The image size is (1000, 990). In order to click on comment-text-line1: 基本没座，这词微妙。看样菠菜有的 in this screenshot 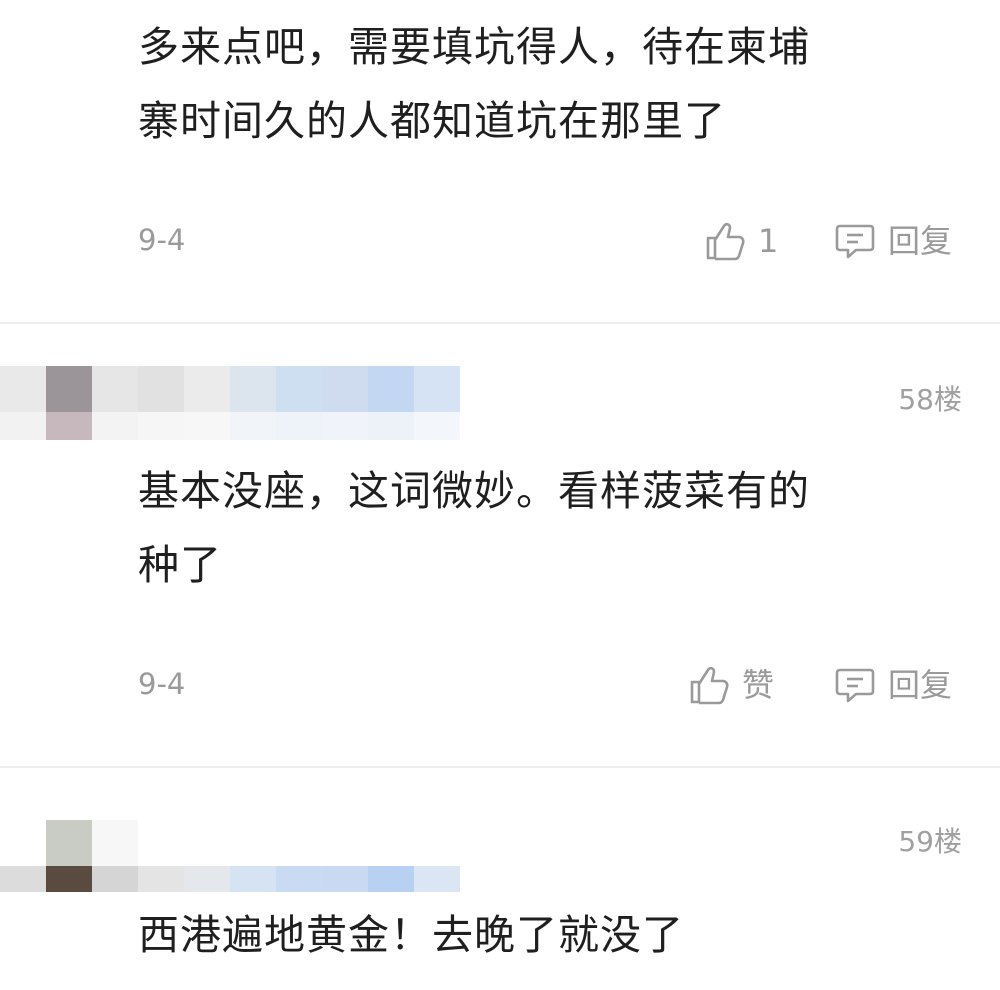, I will do `click(474, 491)`.